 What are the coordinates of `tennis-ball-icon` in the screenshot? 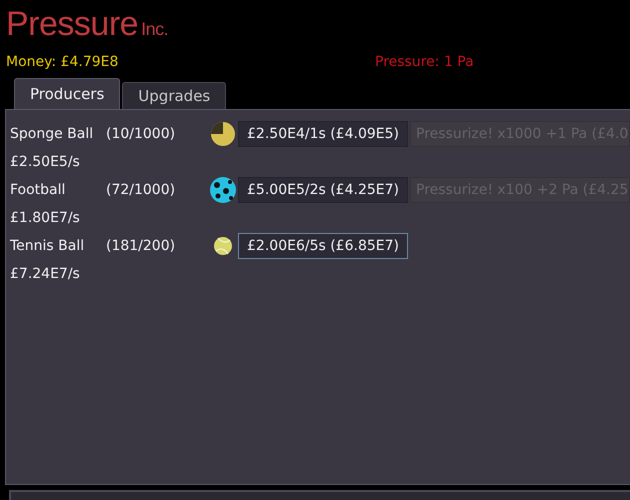 It's located at (223, 246).